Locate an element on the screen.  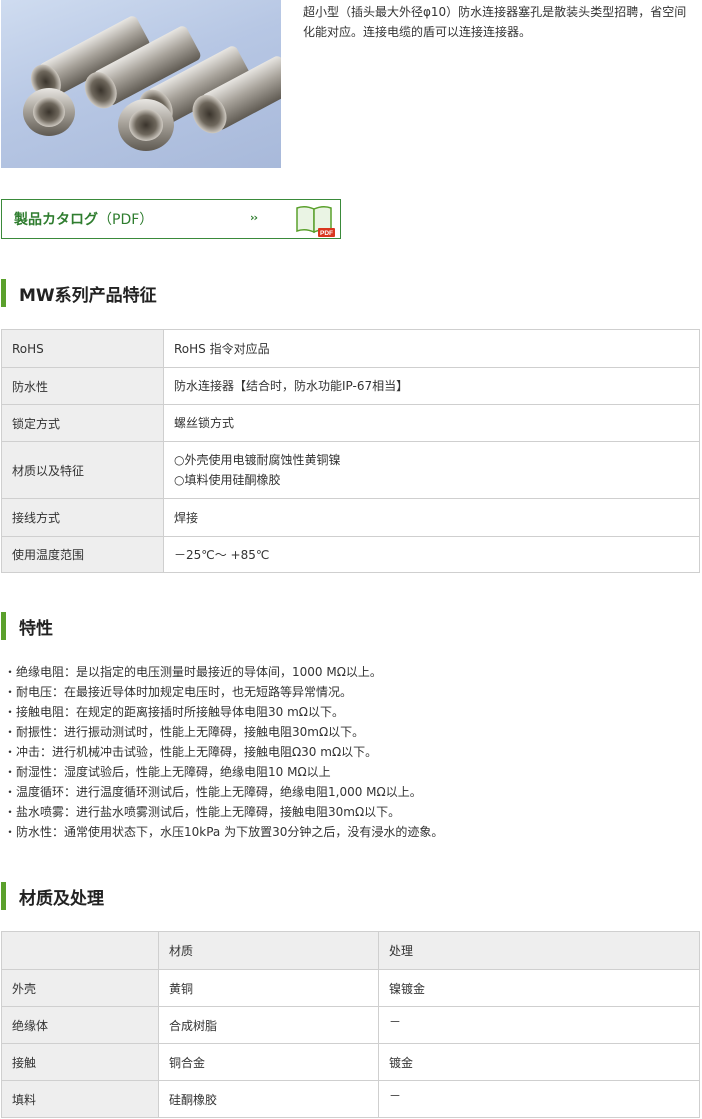
spec-value-line: ○填料使用硅酮橡胶 is located at coordinates (227, 480).